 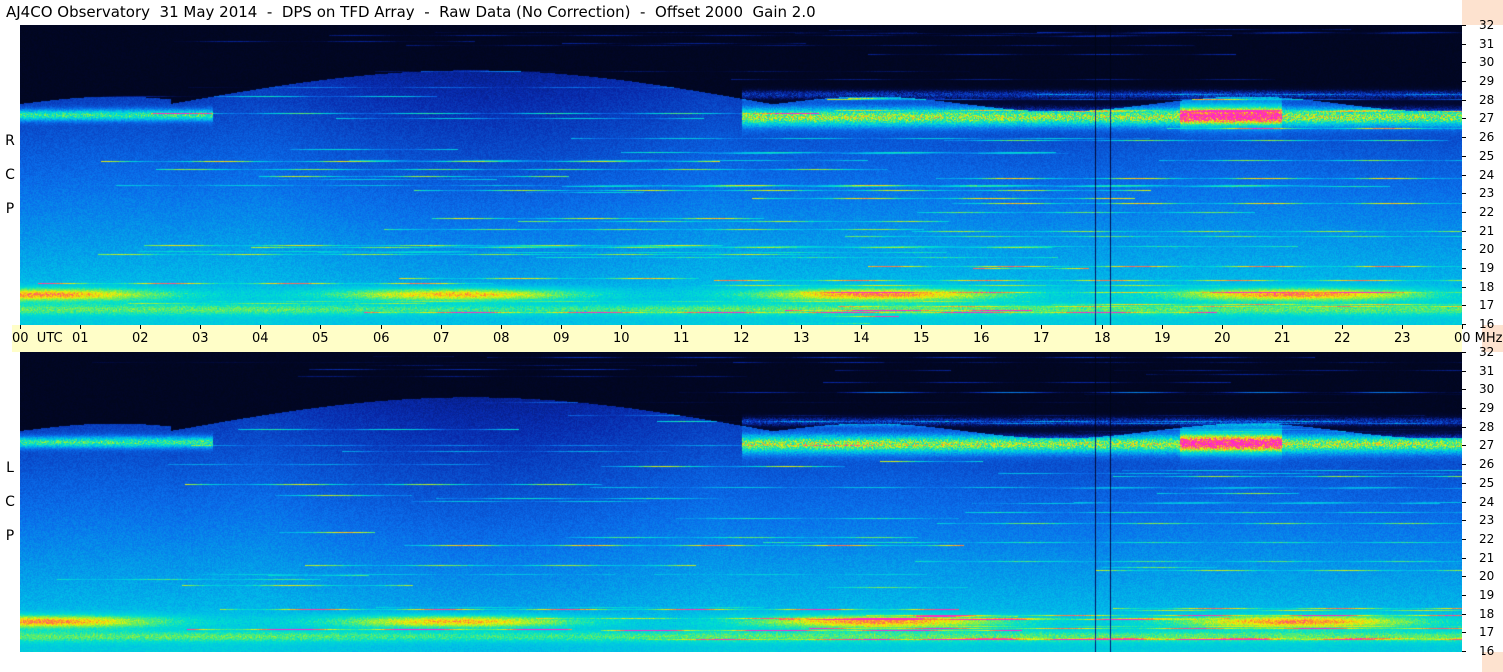 What do you see at coordinates (1487, 576) in the screenshot?
I see `lcp-freq-label: 20` at bounding box center [1487, 576].